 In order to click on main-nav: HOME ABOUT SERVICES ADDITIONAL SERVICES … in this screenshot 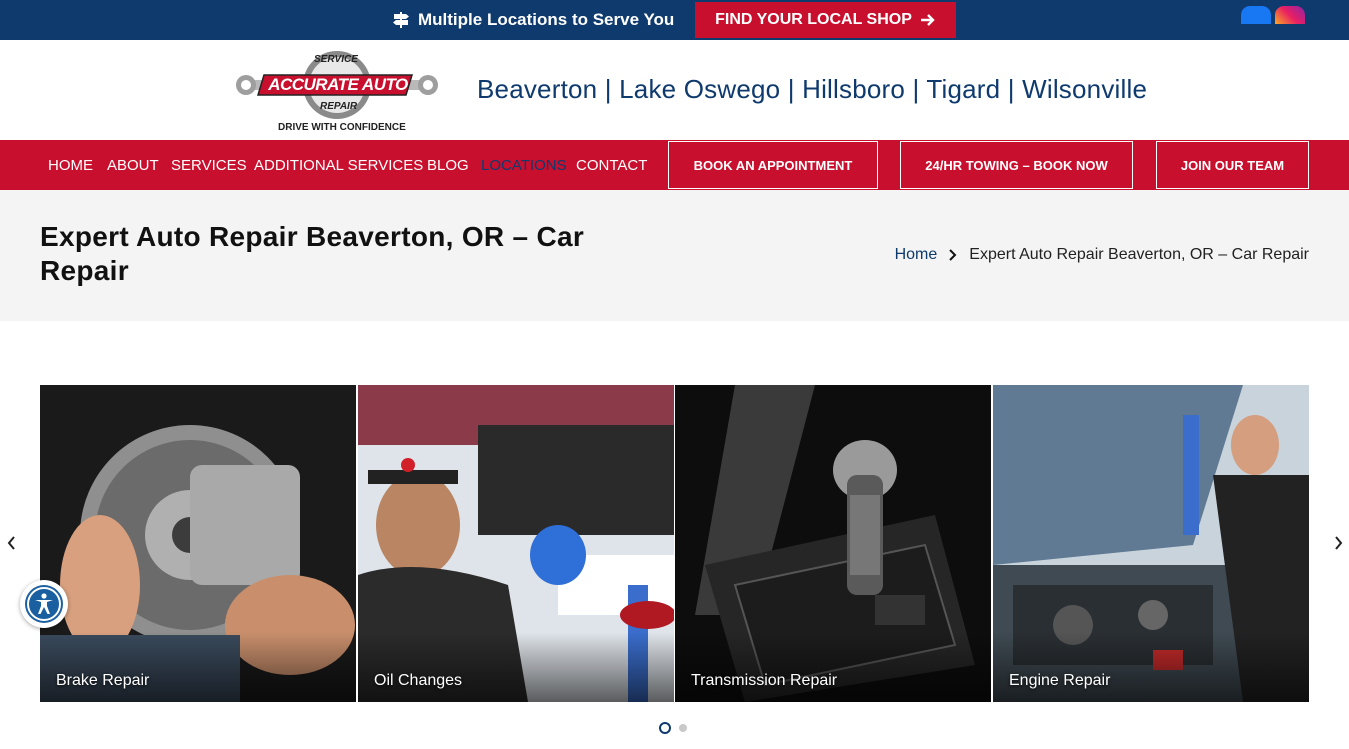, I will do `click(674, 165)`.